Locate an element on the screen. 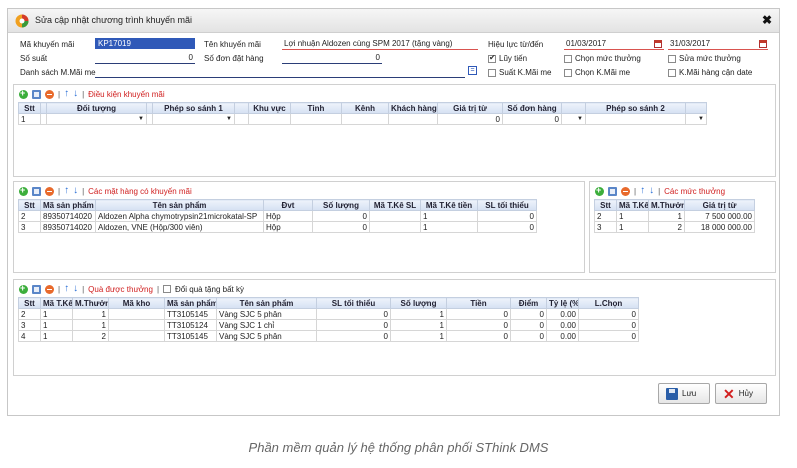 The height and width of the screenshot is (468, 797). lookup-icon: = is located at coordinates (472, 70).